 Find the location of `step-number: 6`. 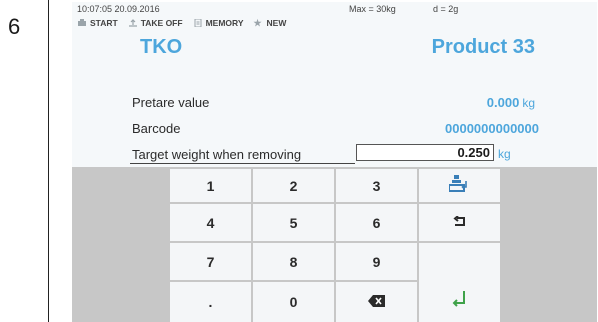

step-number: 6 is located at coordinates (14, 26).